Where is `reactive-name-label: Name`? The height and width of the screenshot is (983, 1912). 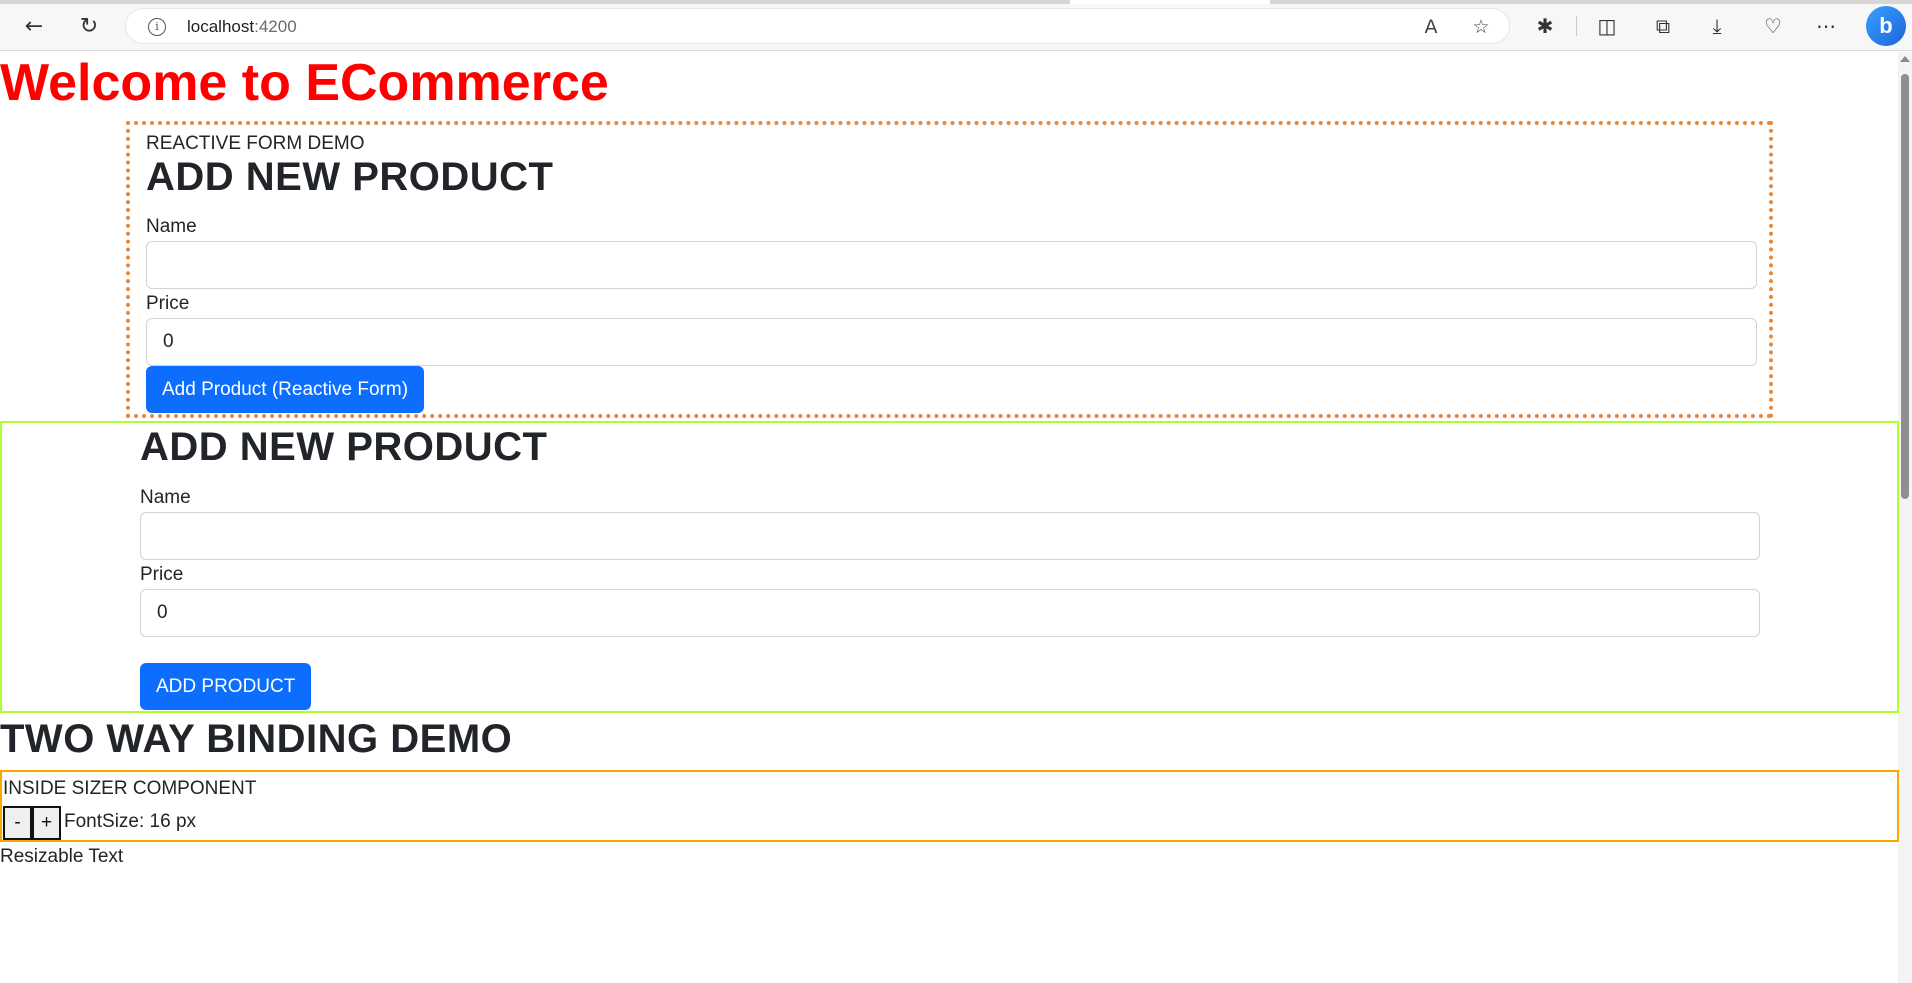 reactive-name-label: Name is located at coordinates (171, 226).